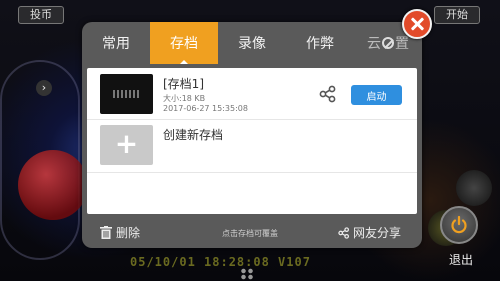 The width and height of the screenshot is (500, 281). I want to click on exit-label: 退出, so click(461, 260).